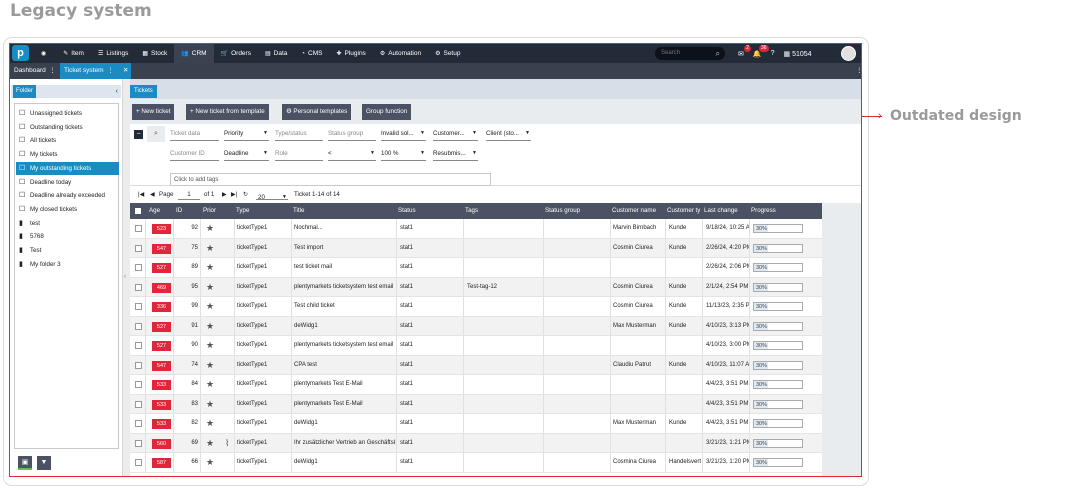  Describe the element at coordinates (246, 153) in the screenshot. I see `deadline-select: Deadline ▼` at that location.